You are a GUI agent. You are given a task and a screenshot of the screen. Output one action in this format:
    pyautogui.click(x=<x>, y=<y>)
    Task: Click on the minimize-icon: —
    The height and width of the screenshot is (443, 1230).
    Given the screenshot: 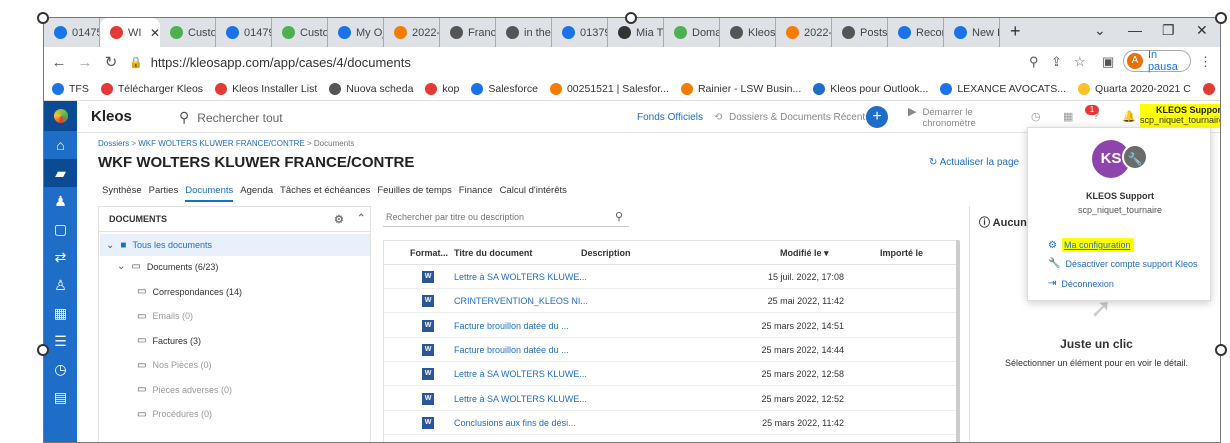 What is the action you would take?
    pyautogui.click(x=1135, y=30)
    